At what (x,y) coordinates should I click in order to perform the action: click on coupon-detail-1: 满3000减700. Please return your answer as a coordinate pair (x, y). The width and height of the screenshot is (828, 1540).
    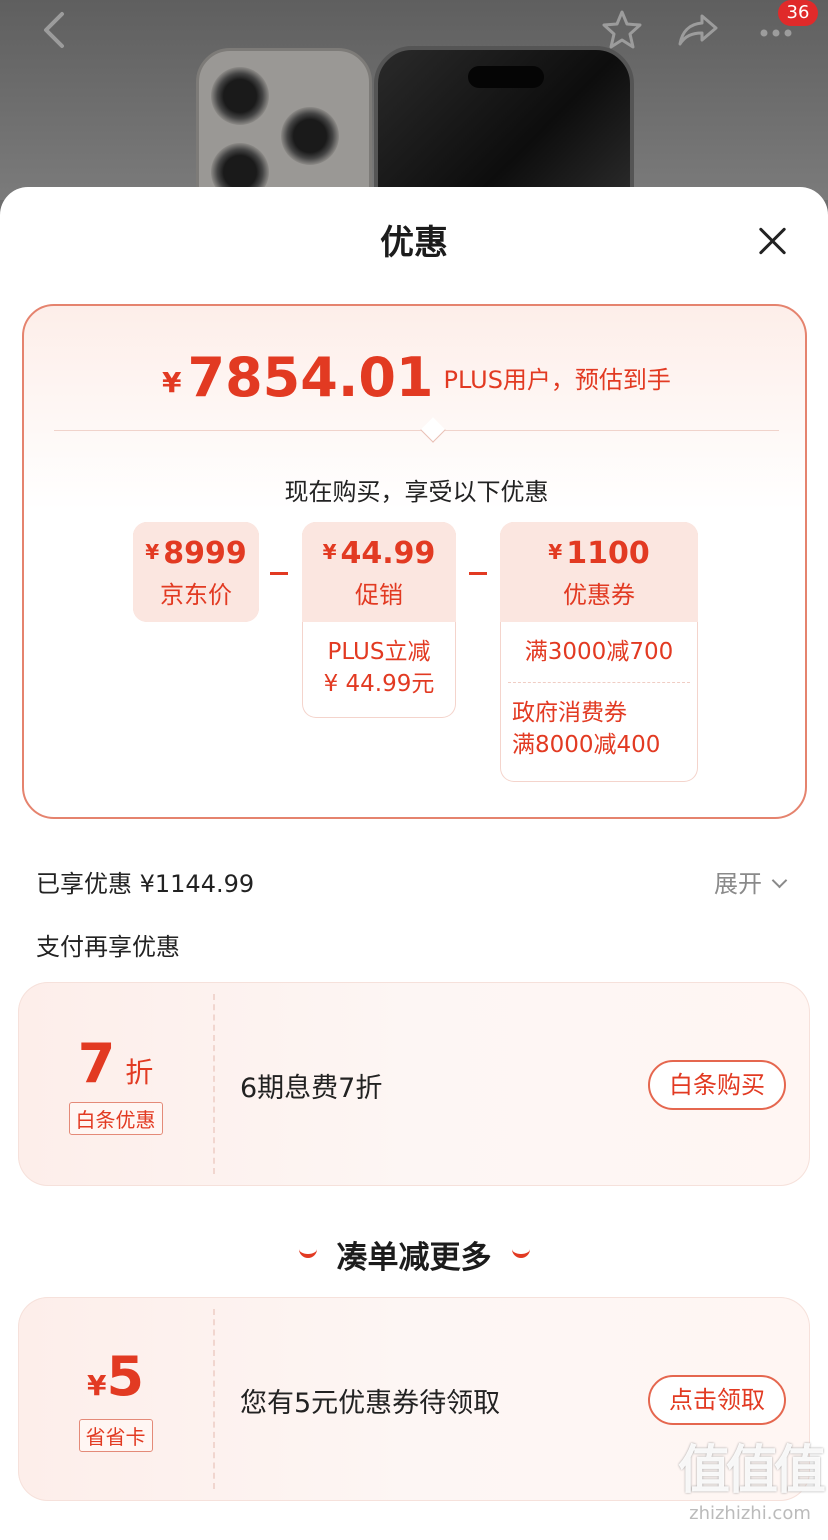
    Looking at the image, I should click on (599, 652).